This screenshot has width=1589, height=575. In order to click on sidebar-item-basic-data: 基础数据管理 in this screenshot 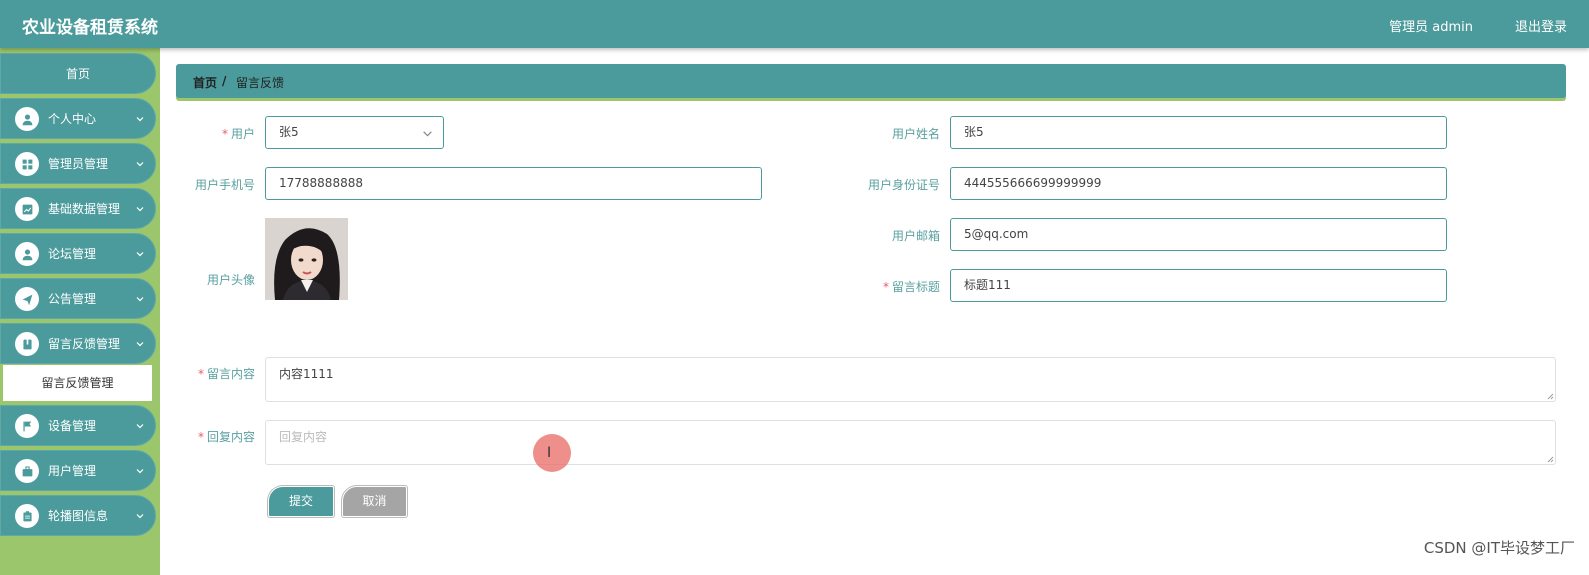, I will do `click(78, 208)`.